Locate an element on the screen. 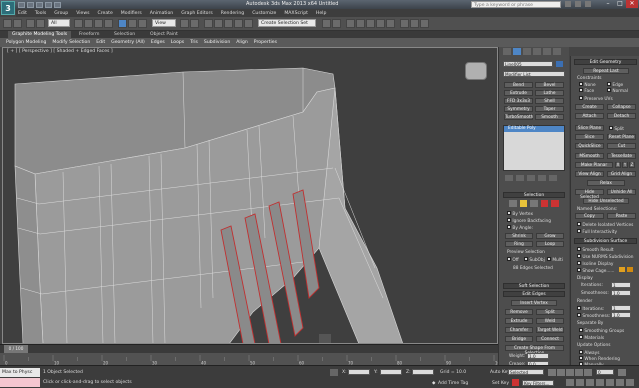 Image resolution: width=639 pixels, height=388 pixels. slice-button: Slice is located at coordinates (589, 137).